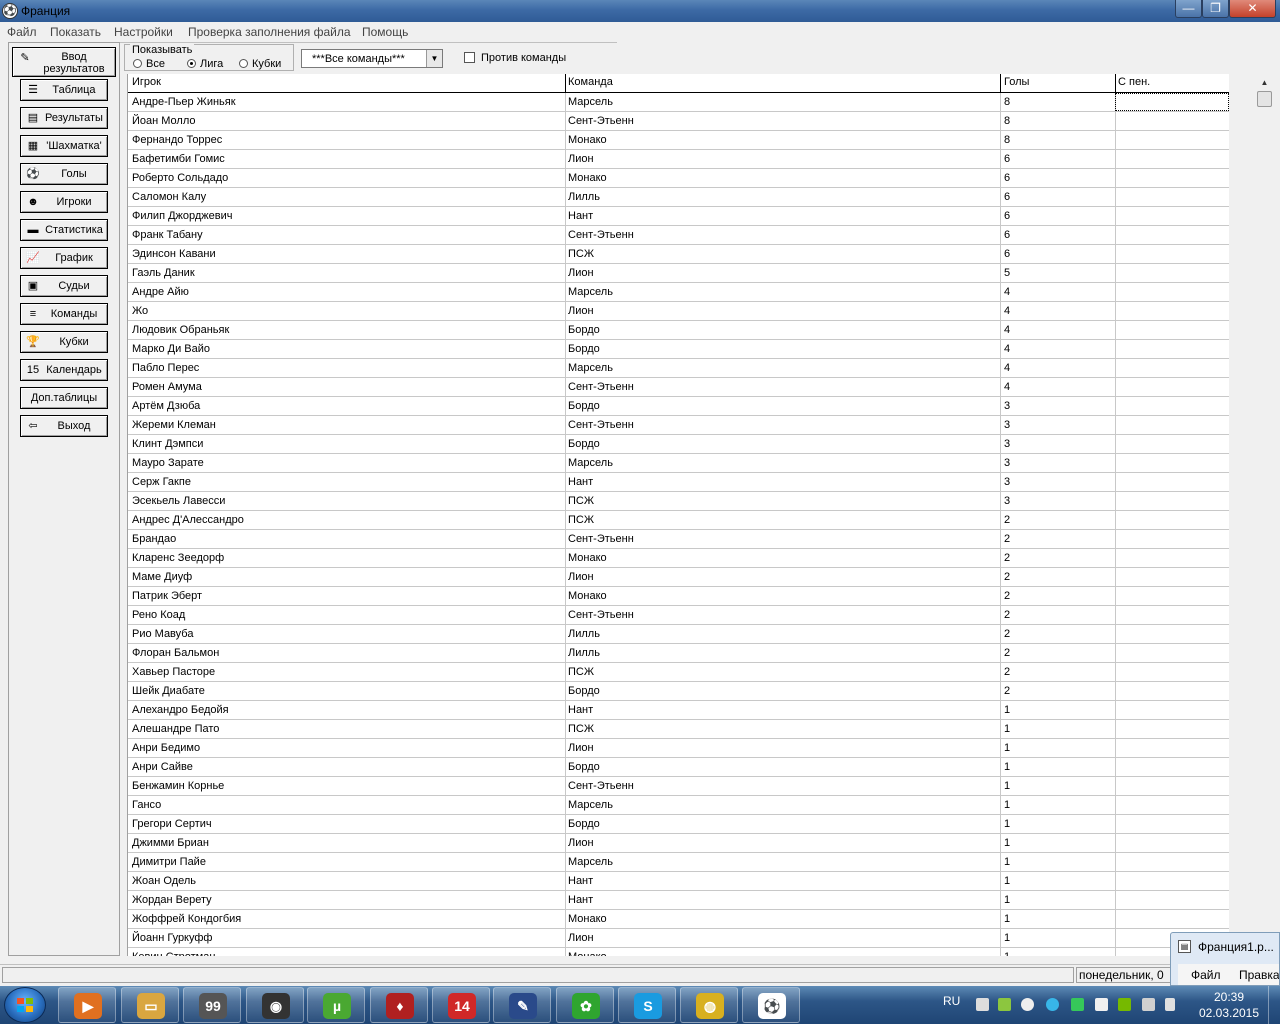  What do you see at coordinates (678, 121) in the screenshot?
I see `table-row: Йоан Молло Сент-Этьенн 8` at bounding box center [678, 121].